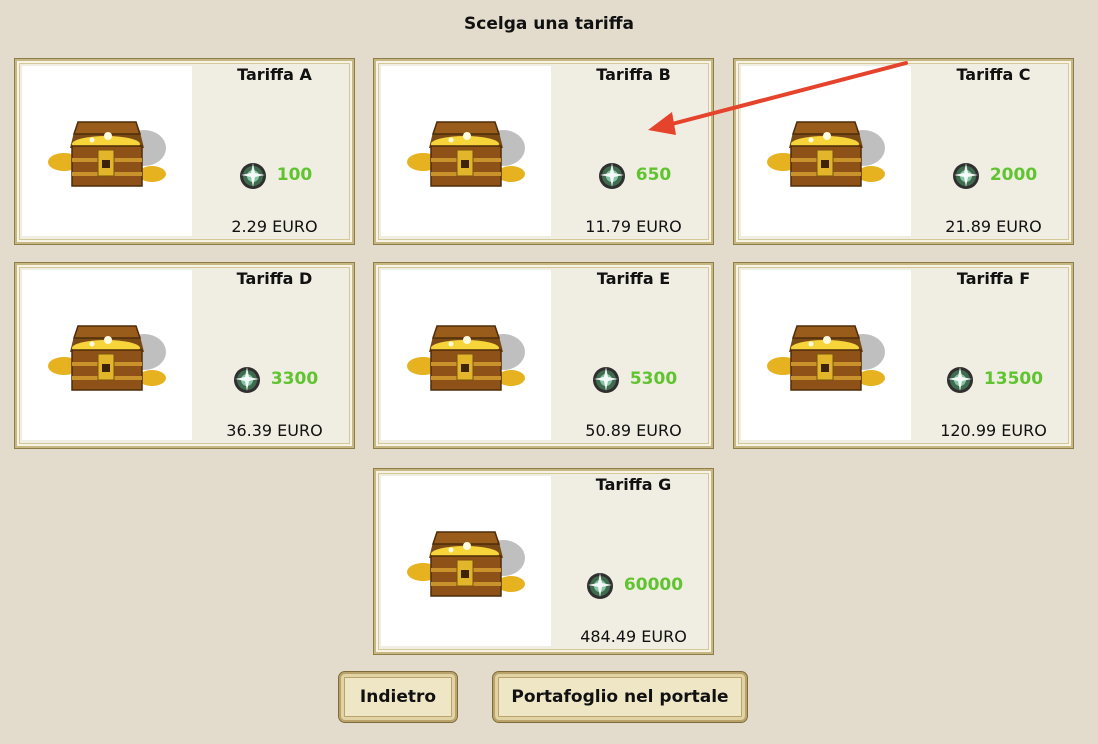 The width and height of the screenshot is (1098, 744). Describe the element at coordinates (993, 226) in the screenshot. I see `price-label: 21.89 EURO` at that location.